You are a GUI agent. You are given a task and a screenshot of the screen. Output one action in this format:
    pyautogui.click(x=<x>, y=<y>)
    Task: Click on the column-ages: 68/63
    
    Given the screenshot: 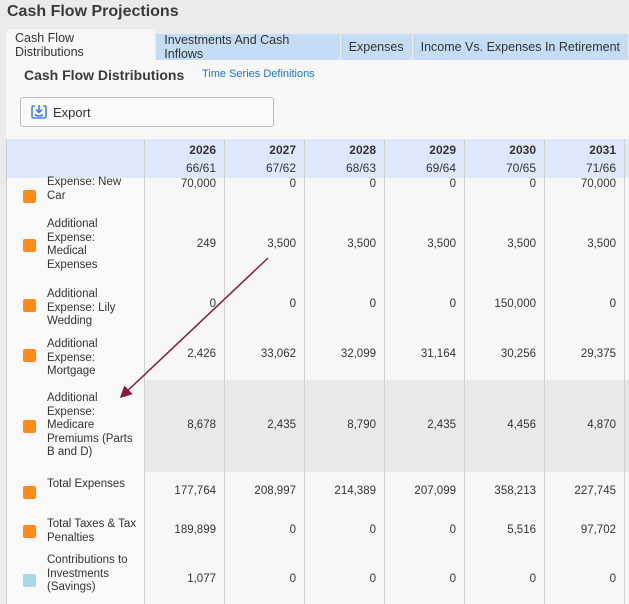 What is the action you would take?
    pyautogui.click(x=360, y=168)
    